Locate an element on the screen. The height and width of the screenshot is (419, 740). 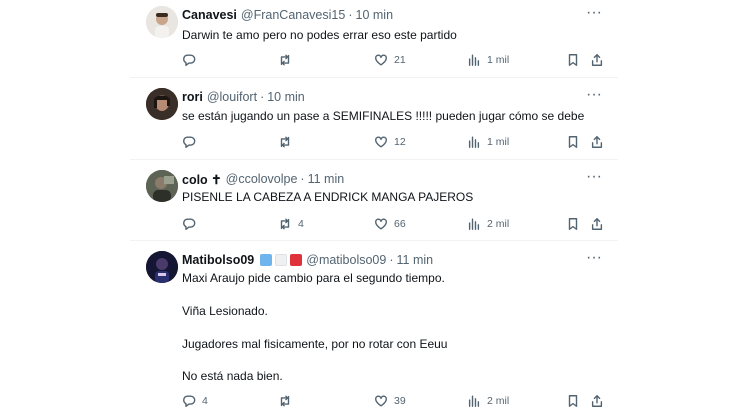
reply-button: 4 is located at coordinates (195, 401).